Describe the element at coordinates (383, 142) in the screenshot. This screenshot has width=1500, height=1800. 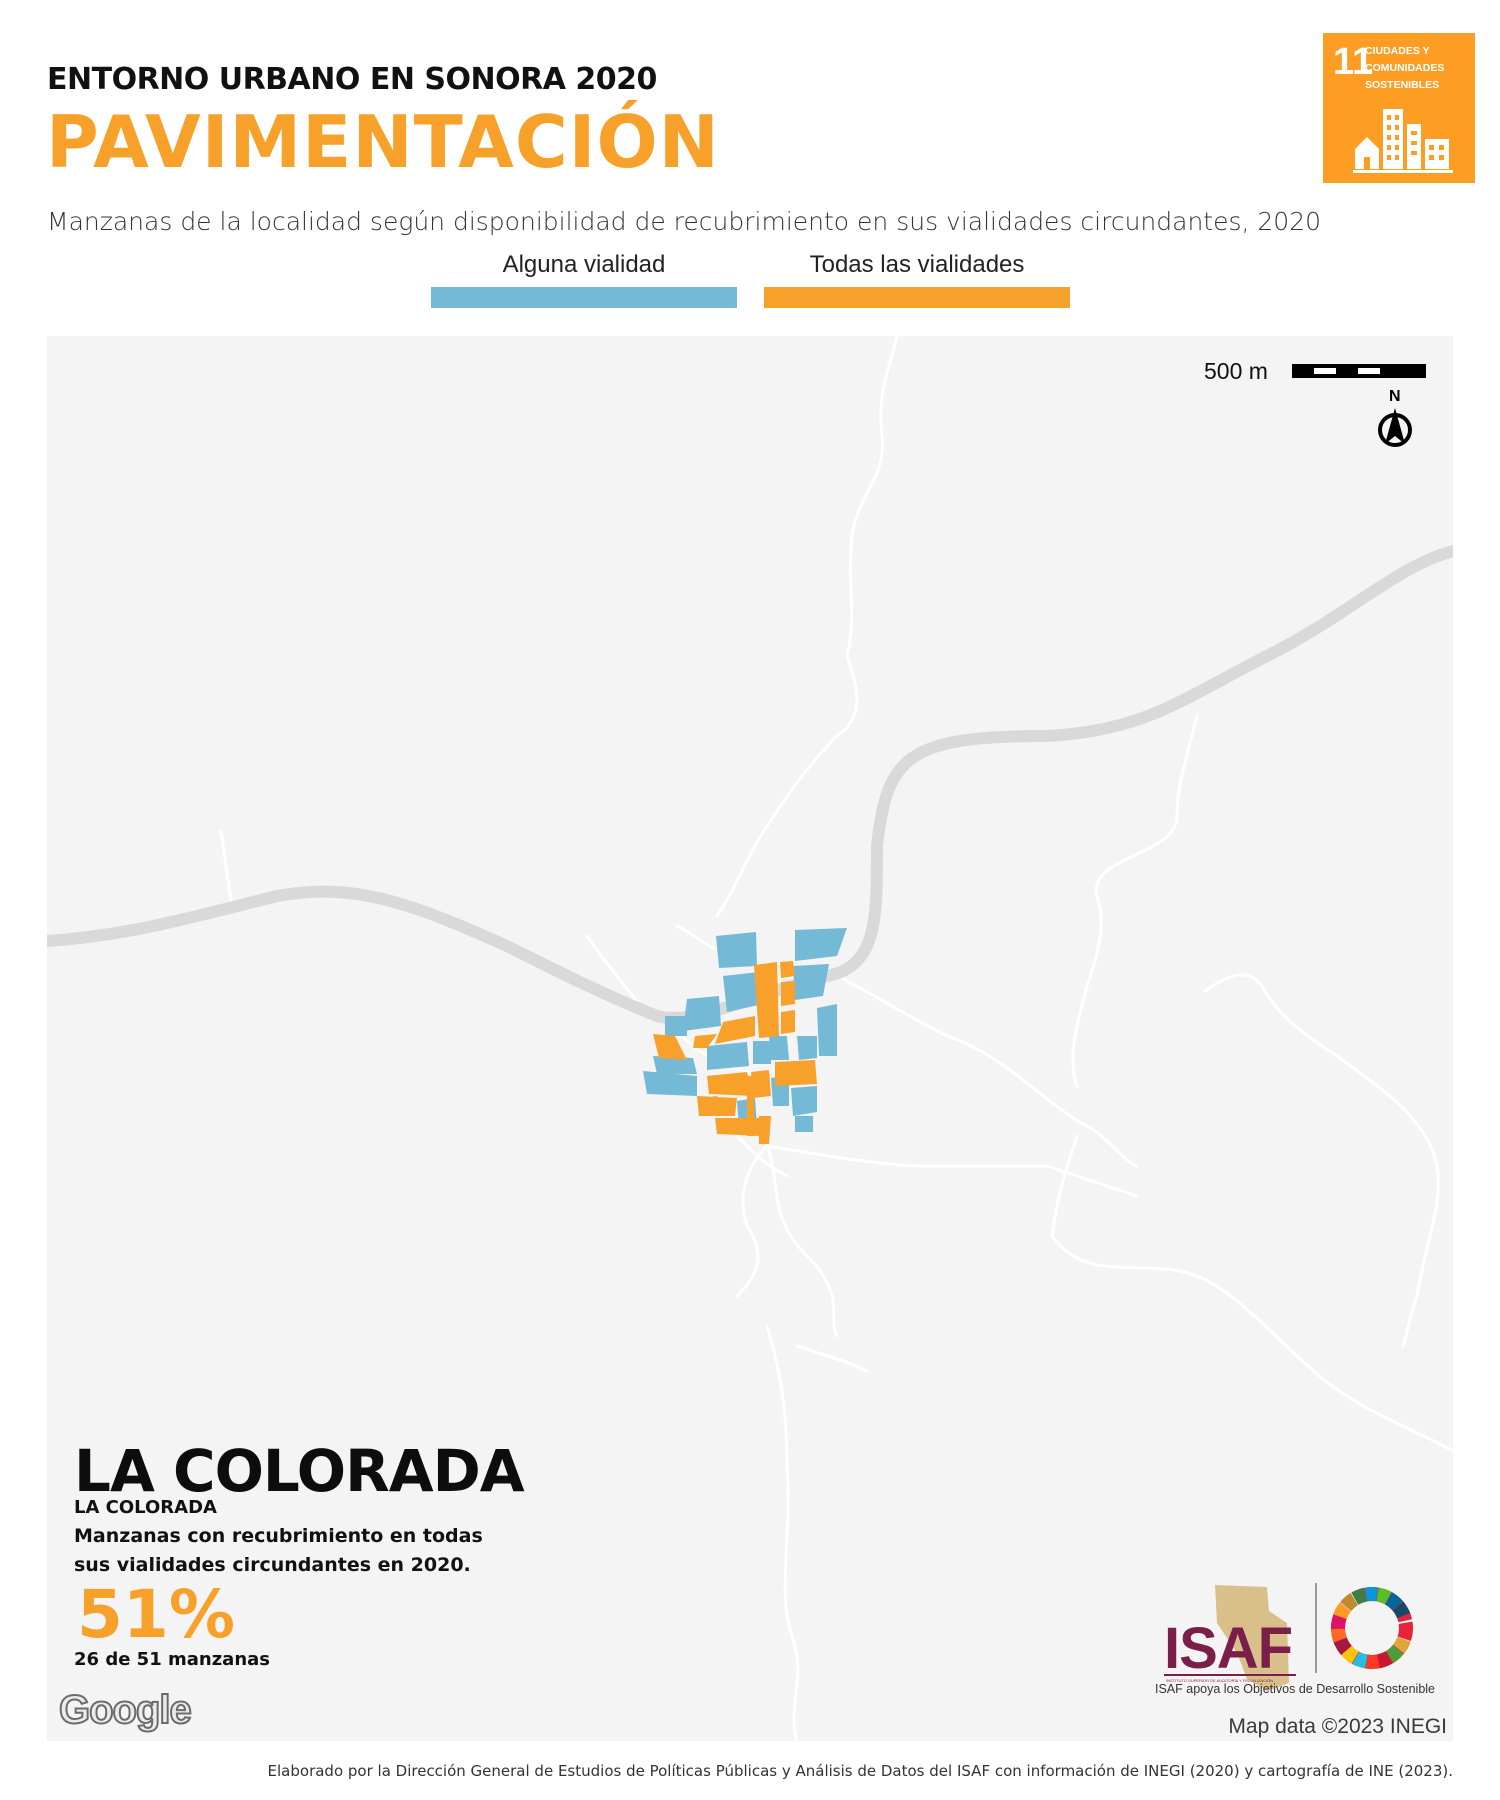
I see `page-title: PAVIMENTACIÓN` at that location.